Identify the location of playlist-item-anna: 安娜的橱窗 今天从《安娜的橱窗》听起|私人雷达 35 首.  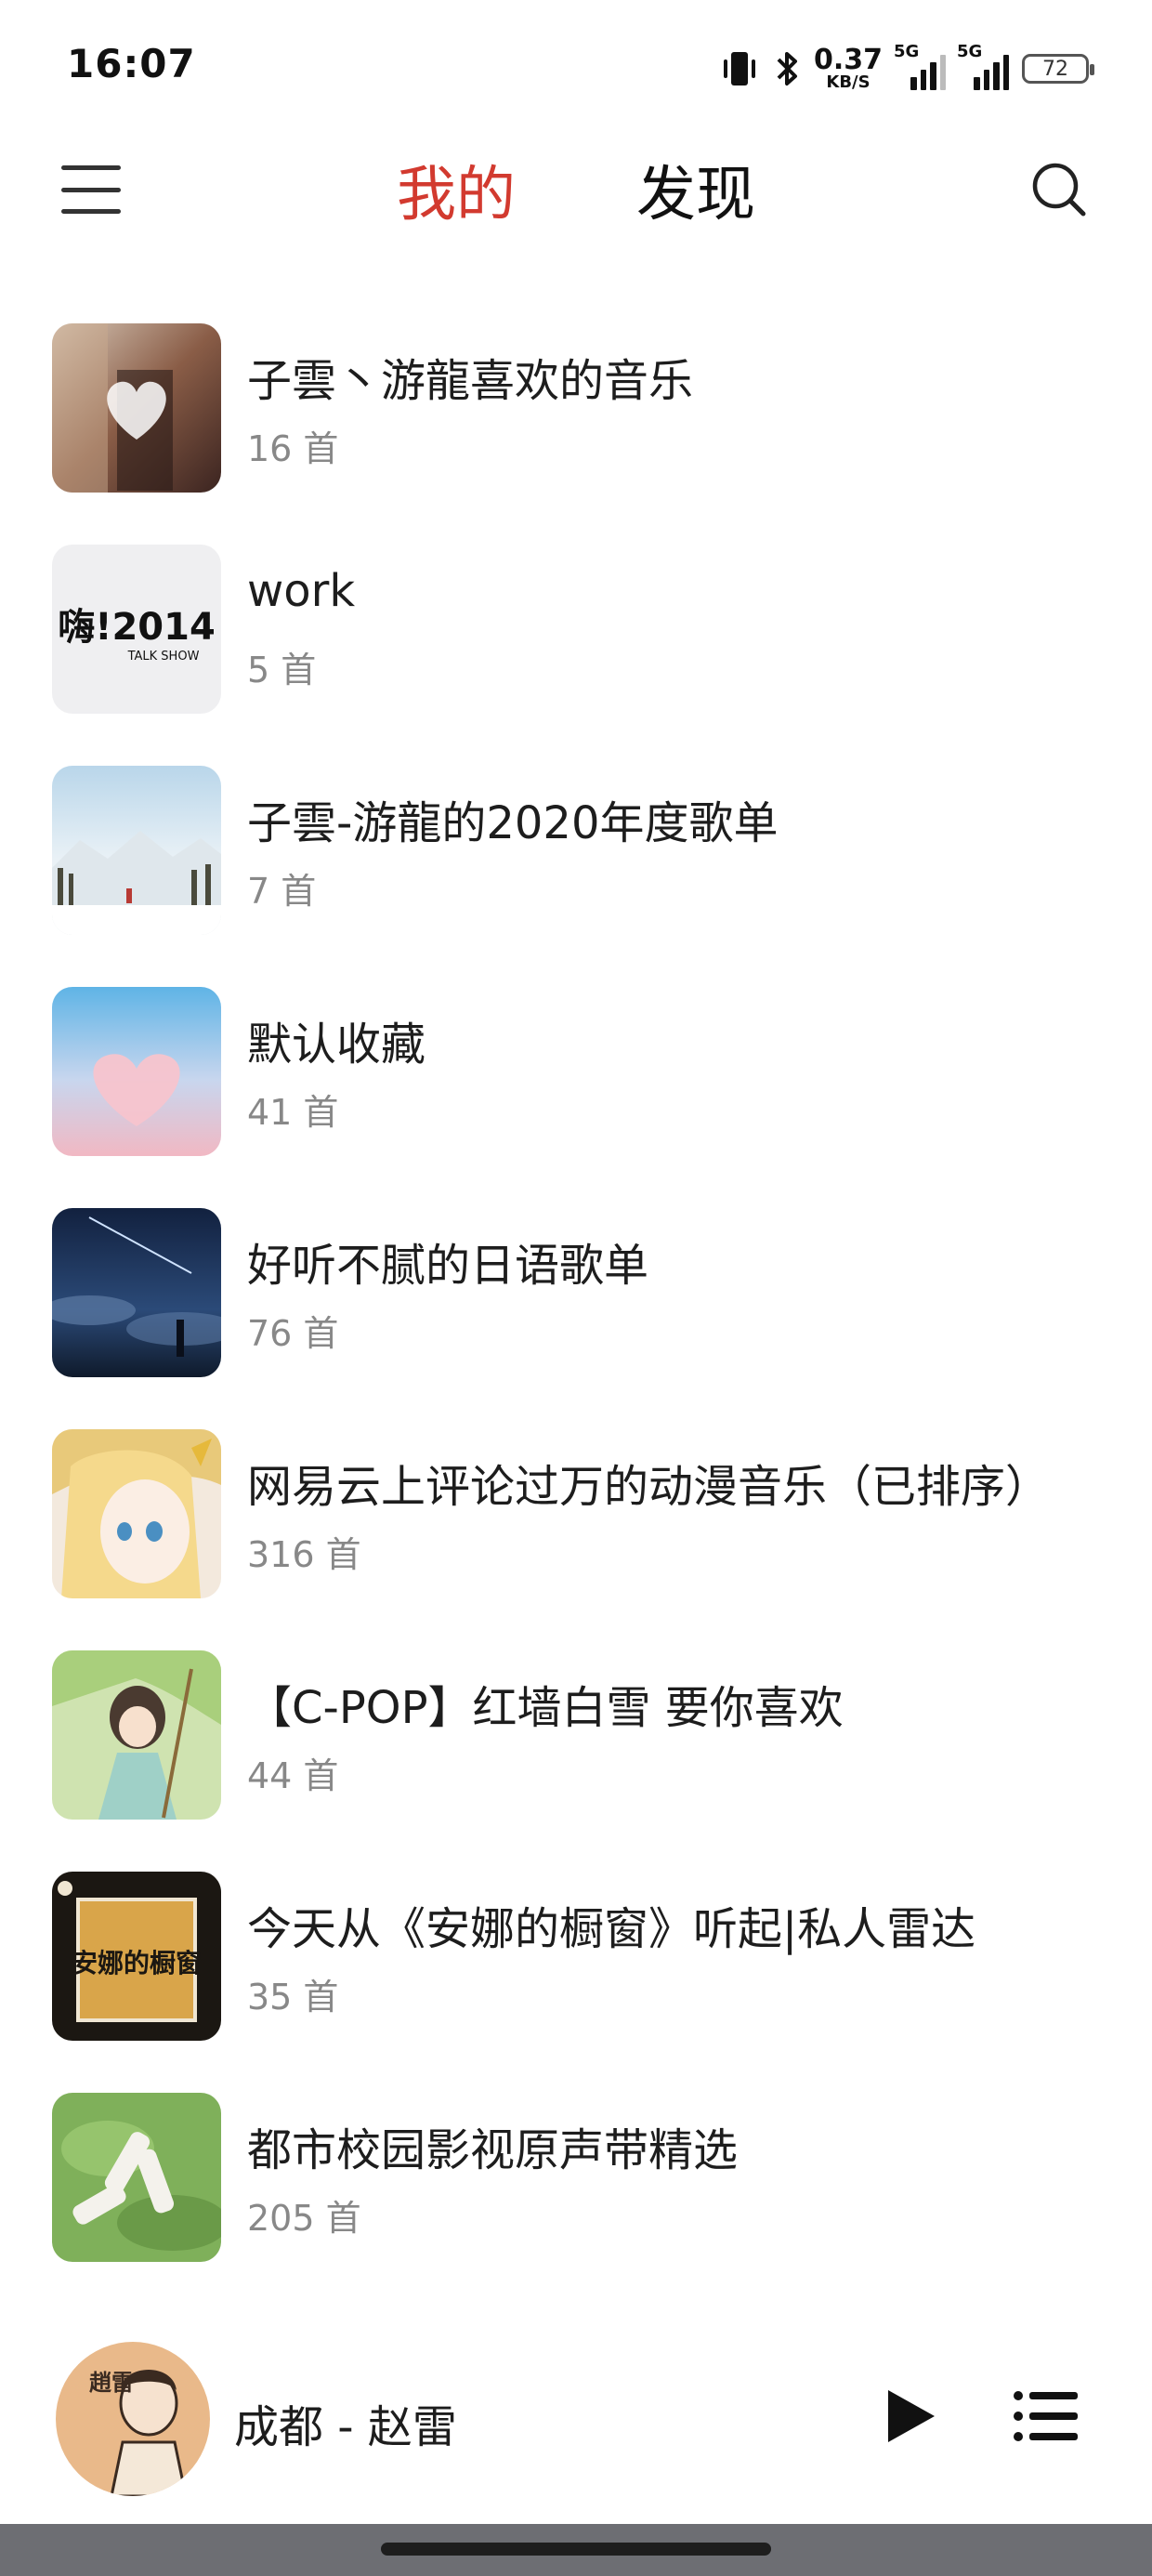
(576, 1982).